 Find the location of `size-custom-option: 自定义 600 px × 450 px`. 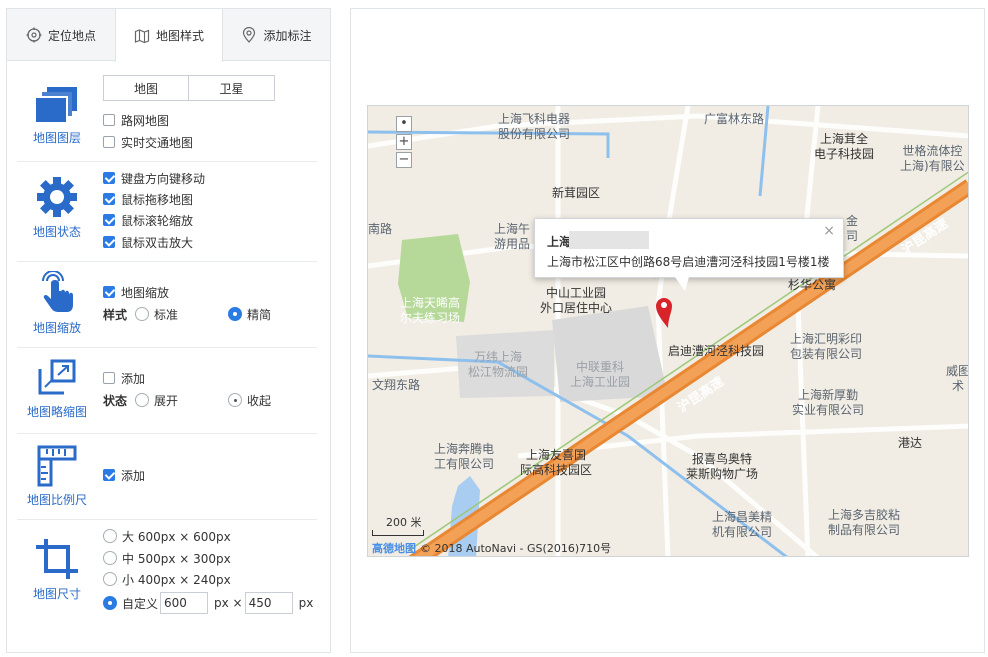

size-custom-option: 自定义 600 px × 450 px is located at coordinates (208, 603).